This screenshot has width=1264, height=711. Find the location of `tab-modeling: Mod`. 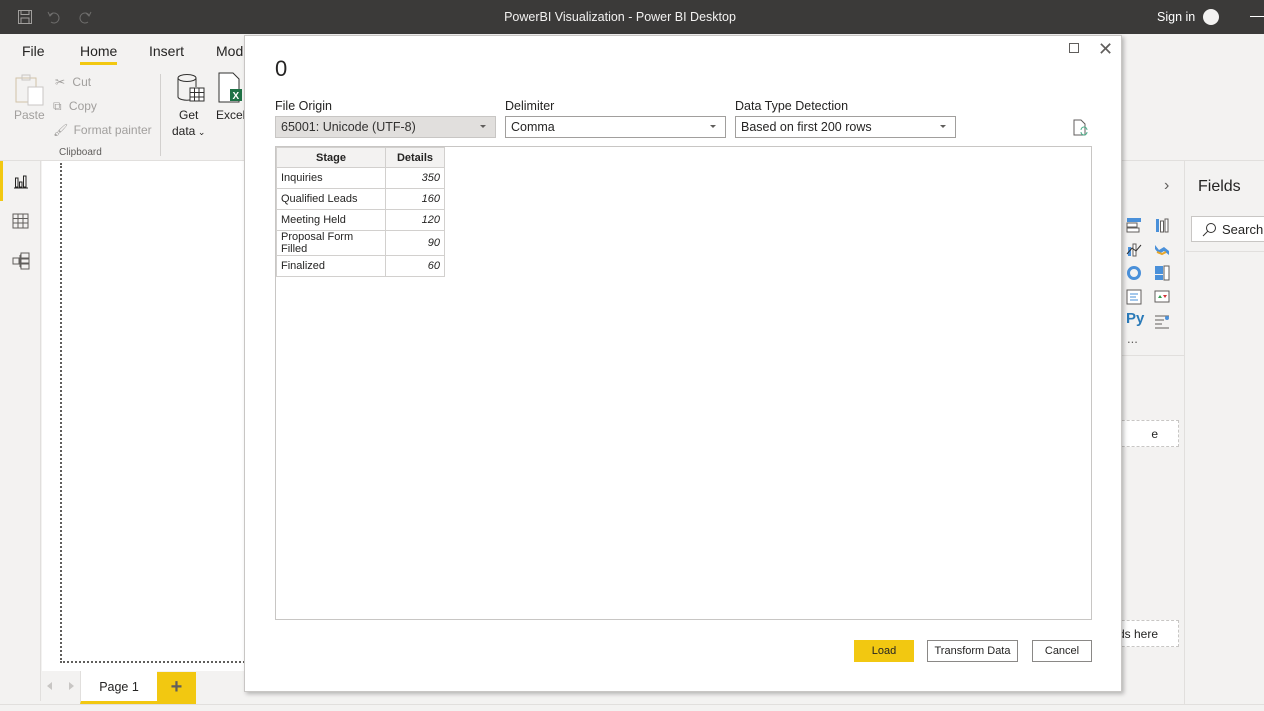

tab-modeling: Mod is located at coordinates (229, 51).